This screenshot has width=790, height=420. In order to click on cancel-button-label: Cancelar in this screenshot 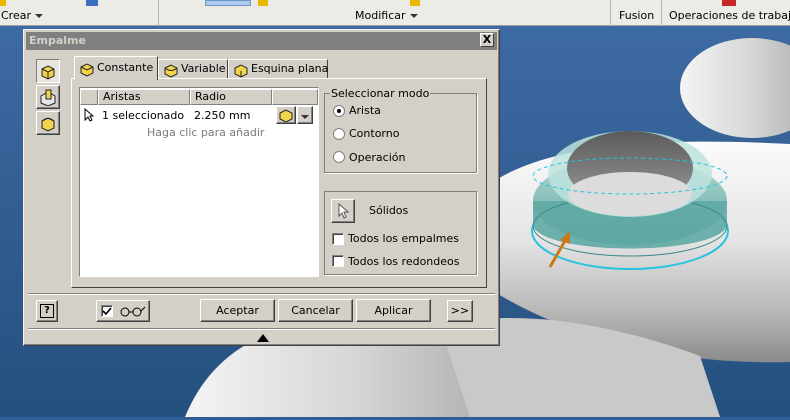, I will do `click(315, 310)`.